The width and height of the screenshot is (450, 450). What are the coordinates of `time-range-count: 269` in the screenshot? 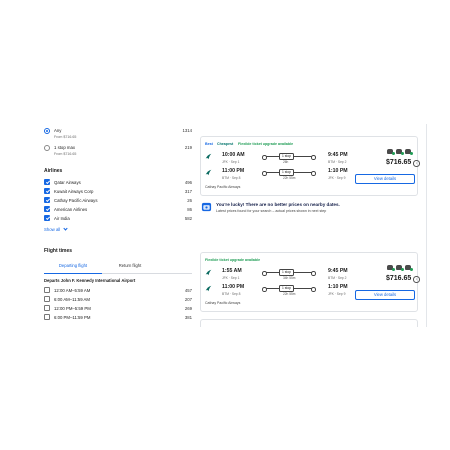 It's located at (188, 308).